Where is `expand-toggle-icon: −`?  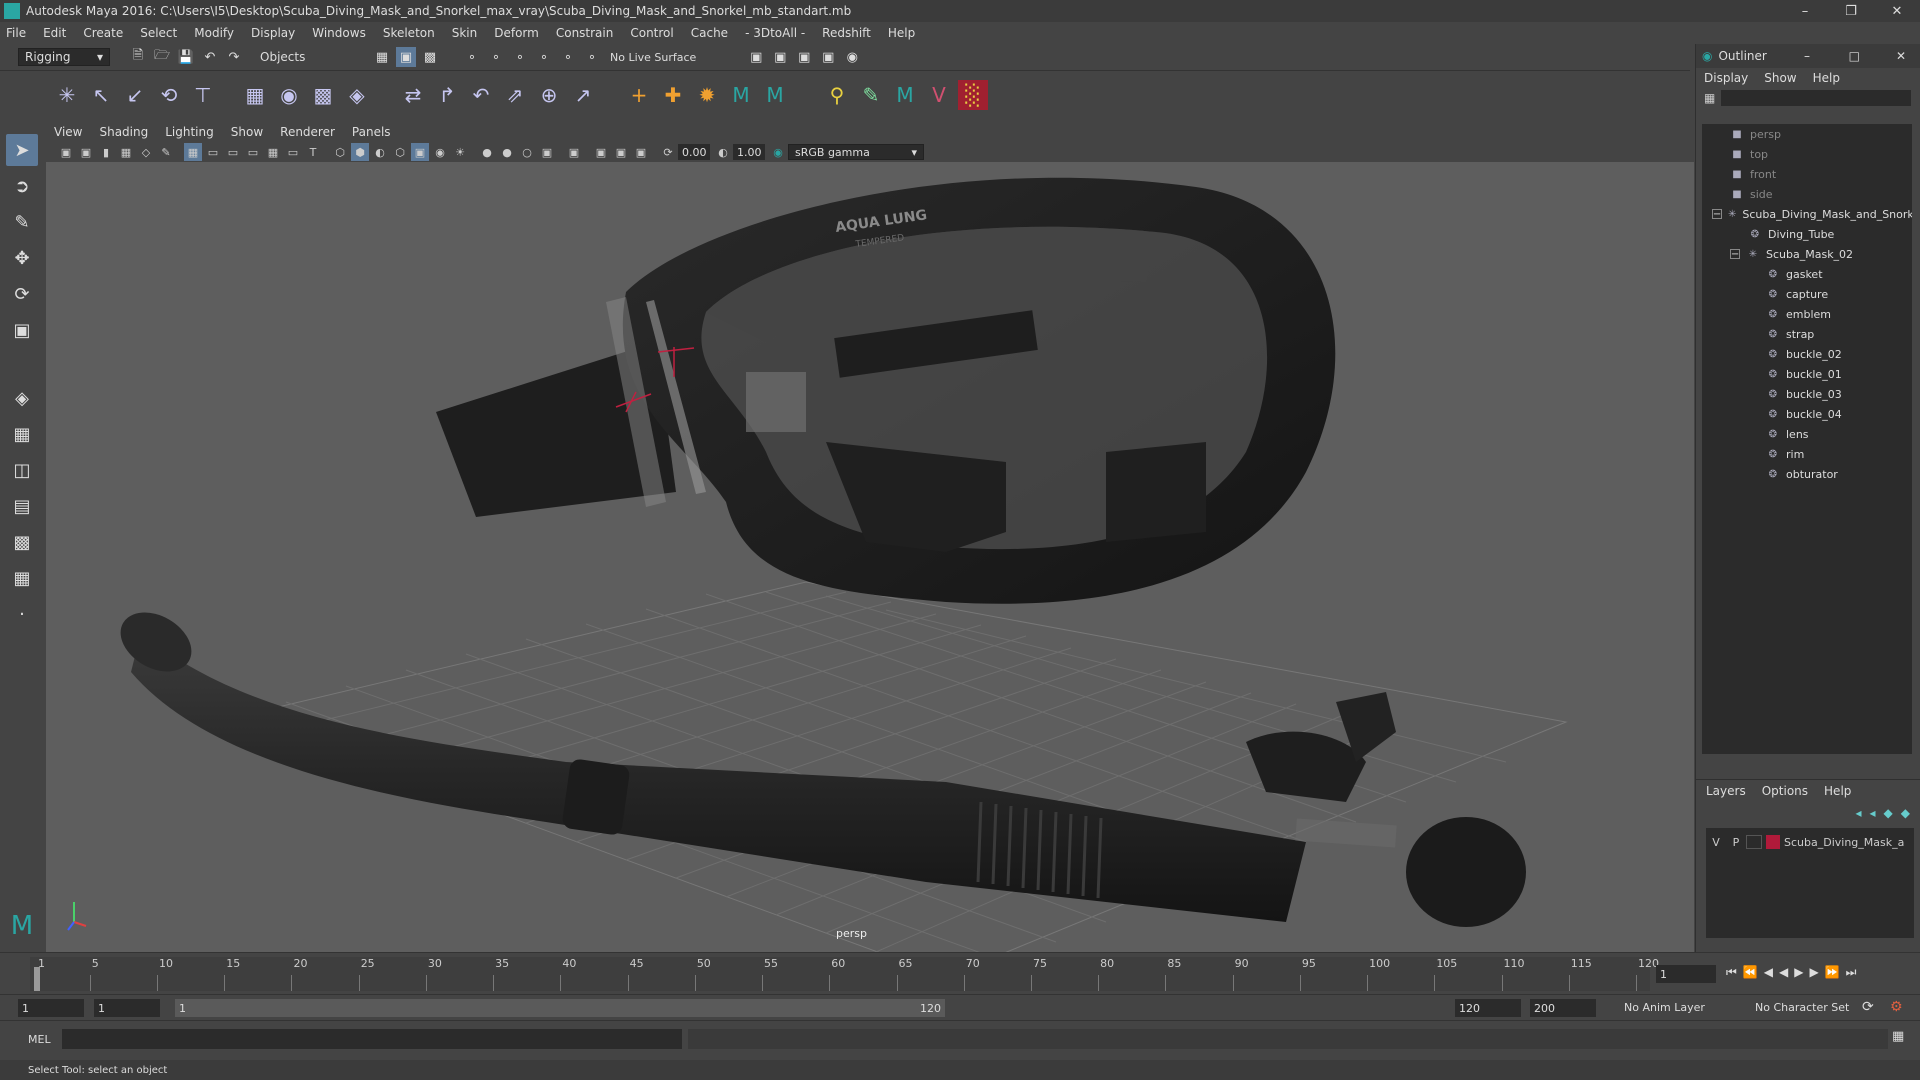 expand-toggle-icon: − is located at coordinates (1717, 214).